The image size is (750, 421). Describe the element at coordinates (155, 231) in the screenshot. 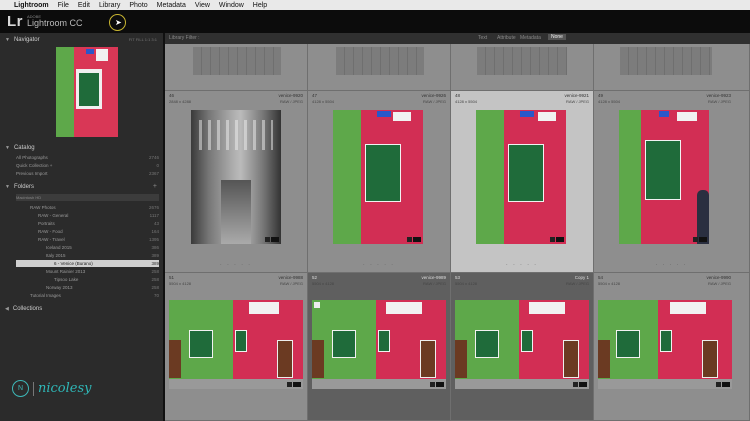

I see `folder-item-count: 164` at that location.